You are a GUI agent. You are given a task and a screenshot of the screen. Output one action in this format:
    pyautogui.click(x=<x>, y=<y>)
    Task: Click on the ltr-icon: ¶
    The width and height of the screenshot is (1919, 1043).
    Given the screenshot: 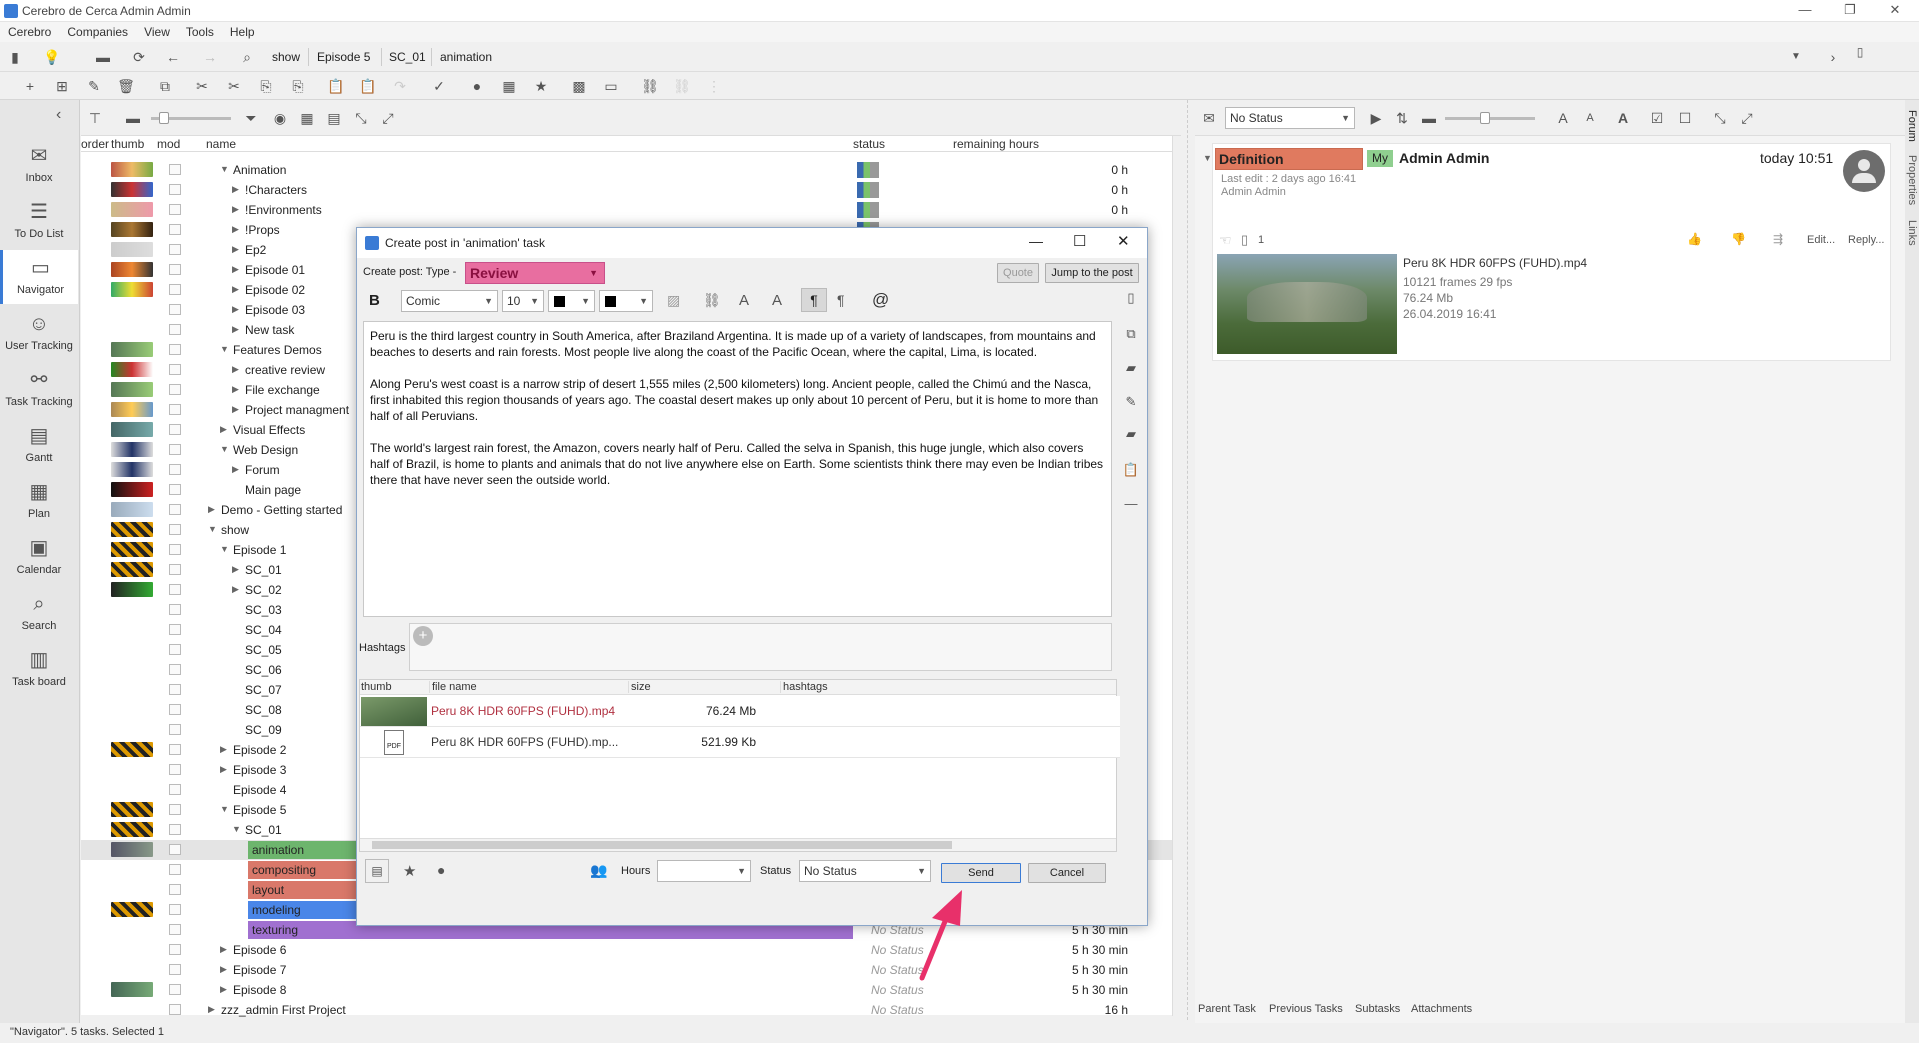 What is the action you would take?
    pyautogui.click(x=814, y=300)
    